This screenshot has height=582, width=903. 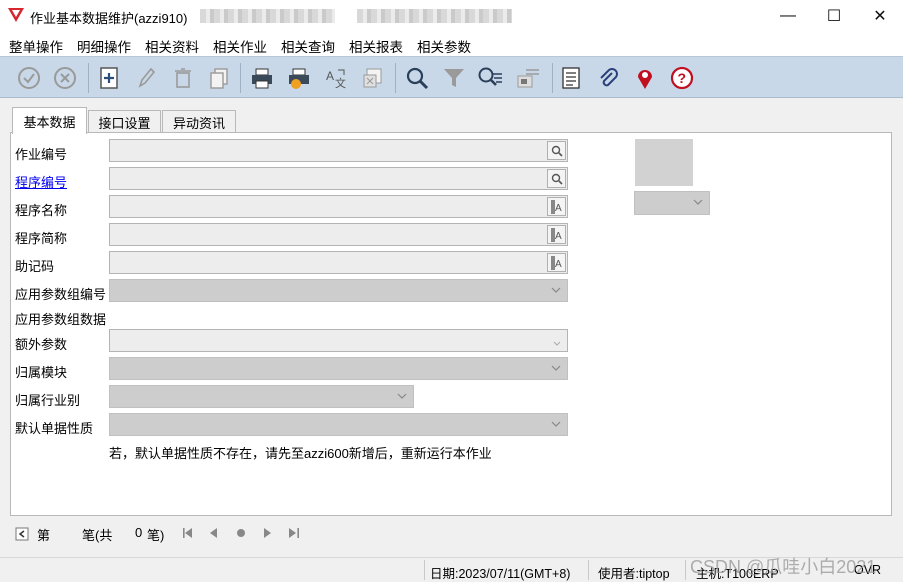 What do you see at coordinates (261, 396) in the screenshot?
I see `industry-select` at bounding box center [261, 396].